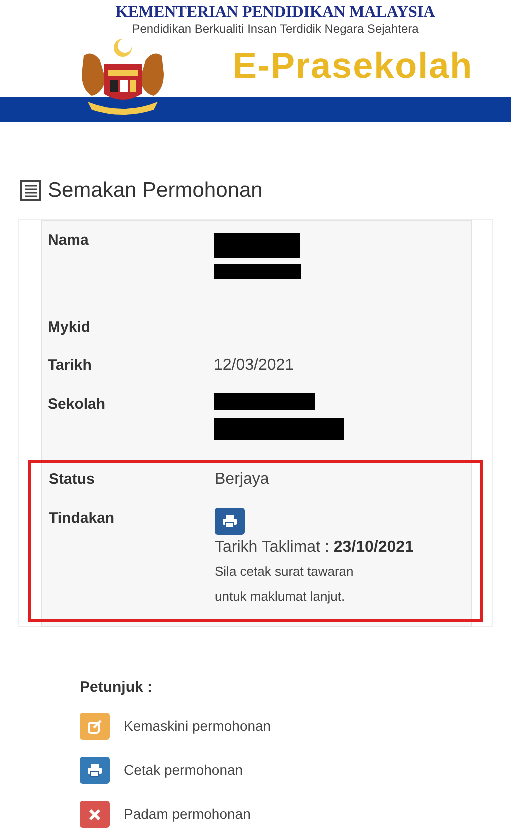 This screenshot has height=835, width=511. What do you see at coordinates (95, 814) in the screenshot?
I see `close-icon` at bounding box center [95, 814].